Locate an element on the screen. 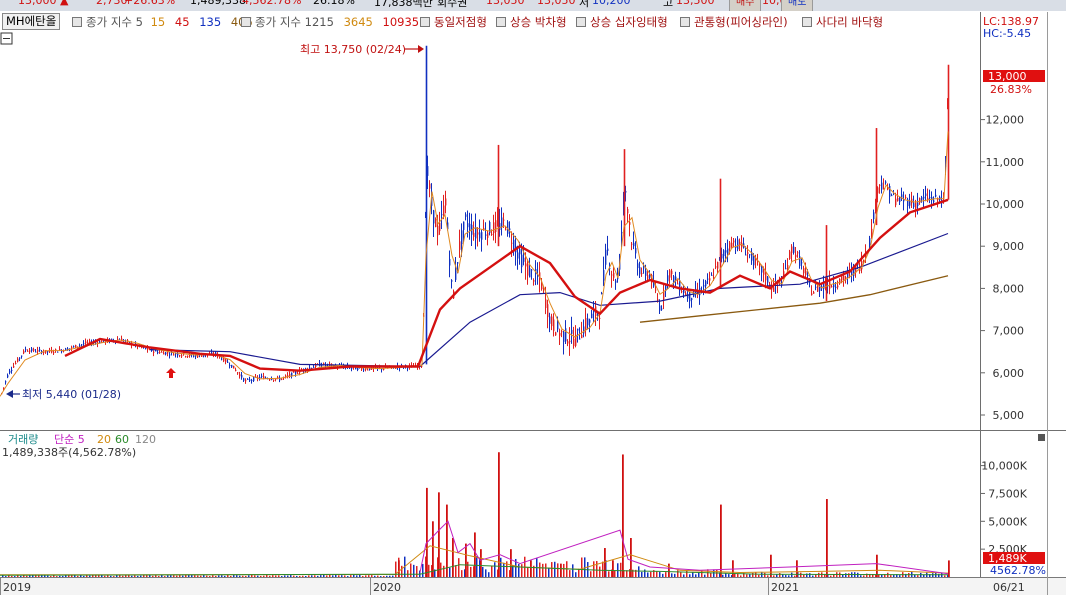 This screenshot has height=595, width=1066. sell-button: 매도 is located at coordinates (797, 5).